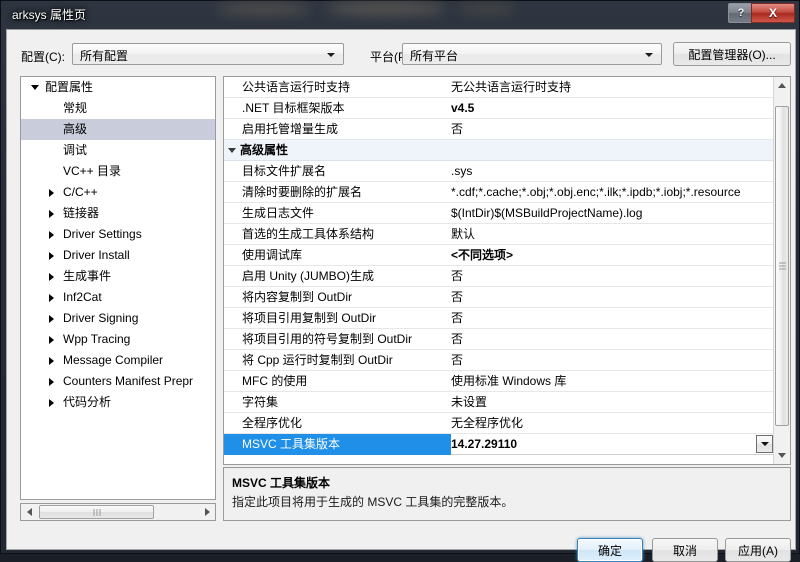 This screenshot has width=800, height=562. Describe the element at coordinates (87, 276) in the screenshot. I see `tree-item-label: 生成事件` at that location.